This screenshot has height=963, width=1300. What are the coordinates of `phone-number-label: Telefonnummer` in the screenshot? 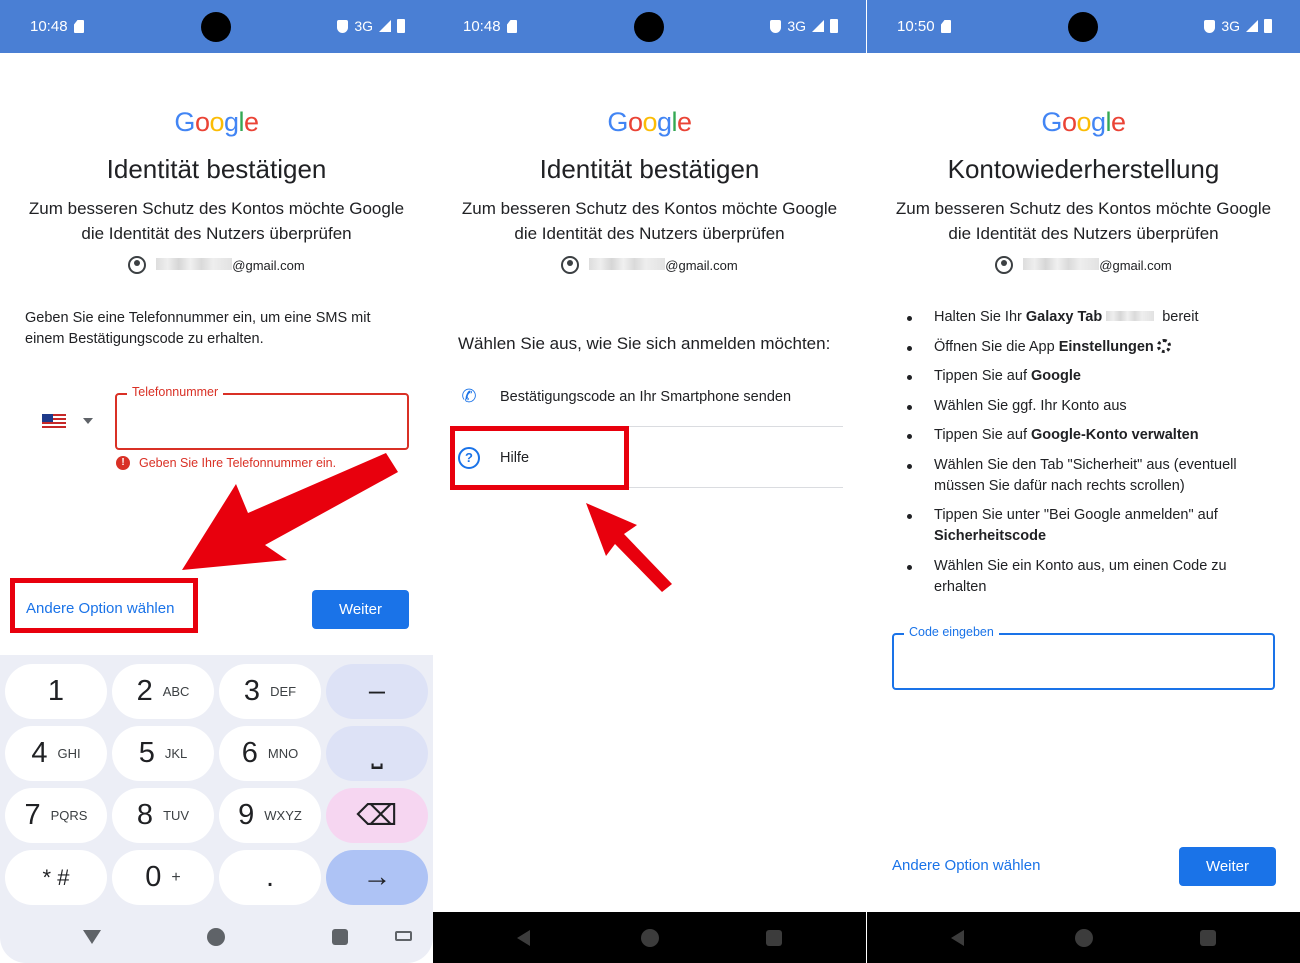 It's located at (175, 392).